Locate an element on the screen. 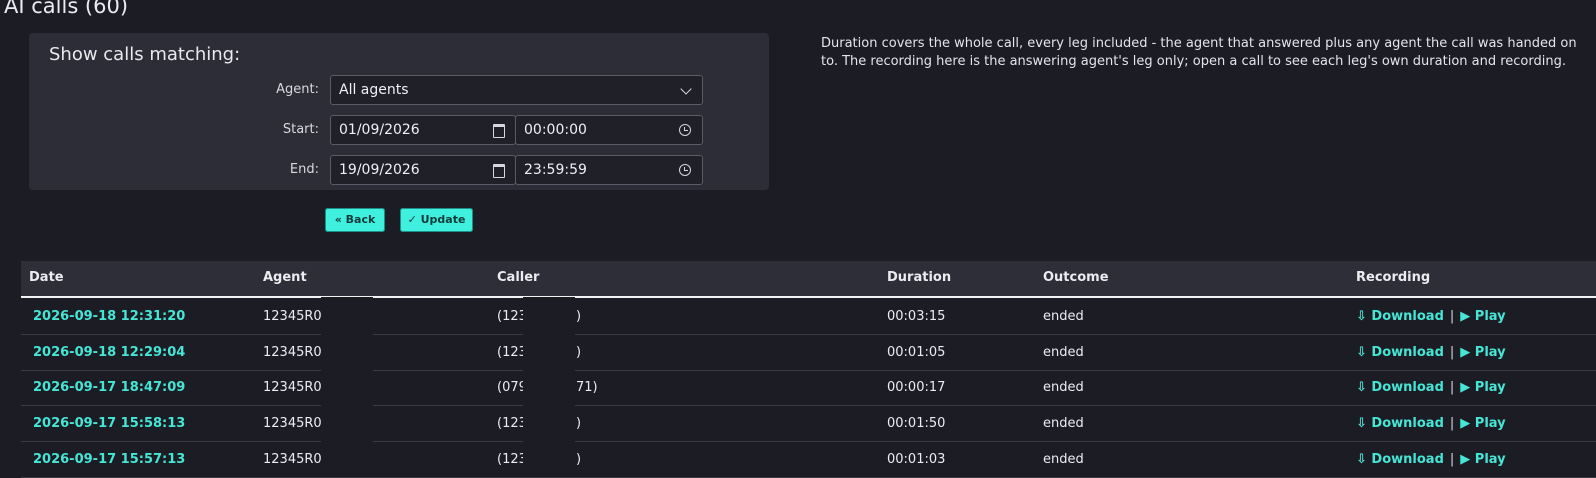 This screenshot has width=1596, height=478. duration-cell: 00:03:15 is located at coordinates (916, 316).